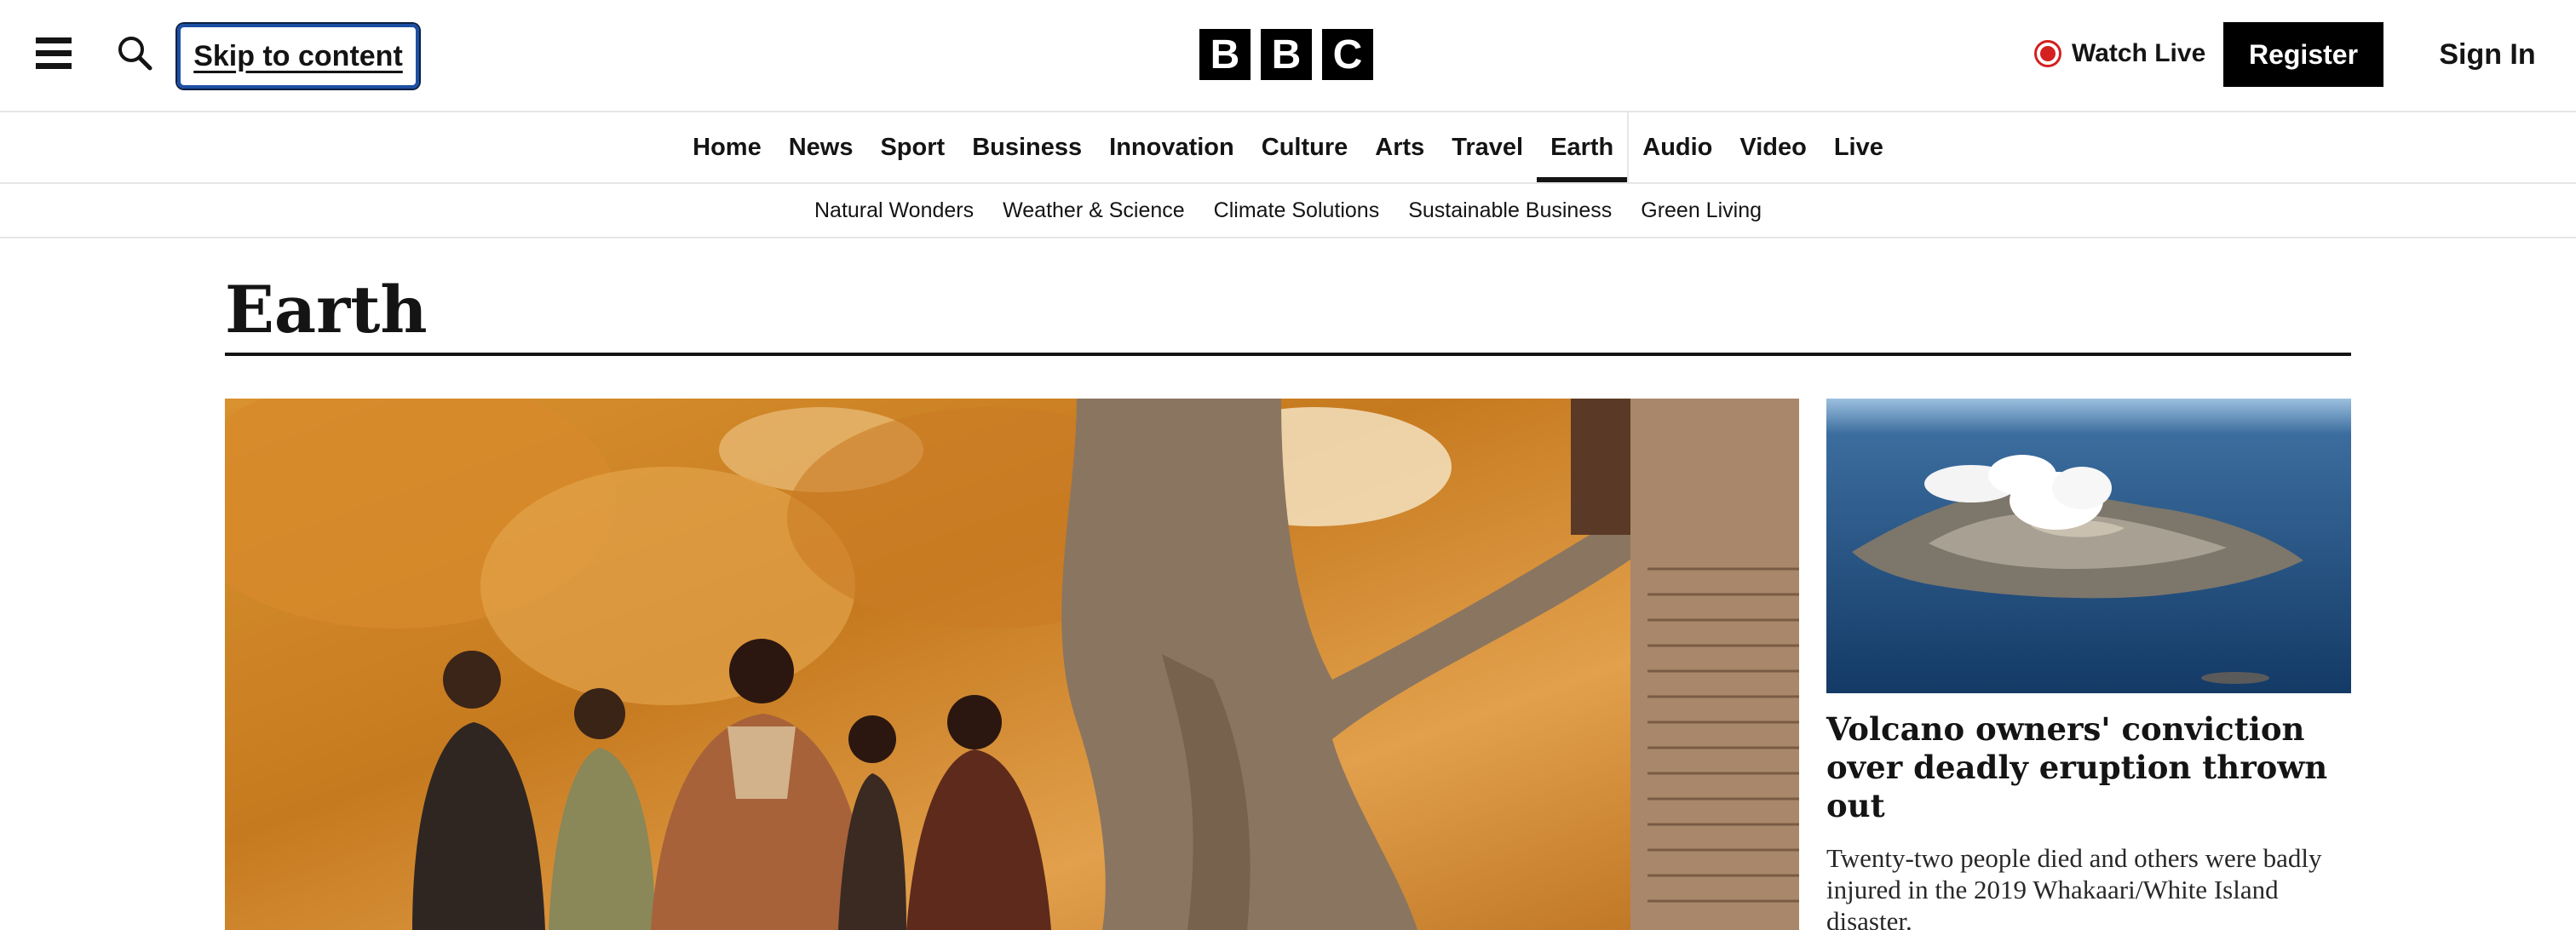 This screenshot has width=2576, height=930. Describe the element at coordinates (1027, 147) in the screenshot. I see `nav-item-business: Business` at that location.